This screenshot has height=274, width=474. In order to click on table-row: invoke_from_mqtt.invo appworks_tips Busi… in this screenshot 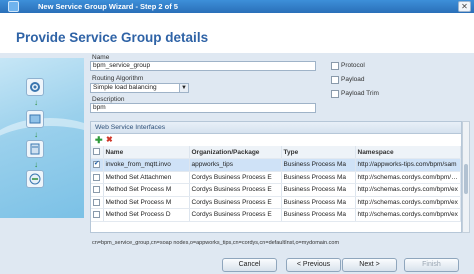, I will do `click(276, 165)`.